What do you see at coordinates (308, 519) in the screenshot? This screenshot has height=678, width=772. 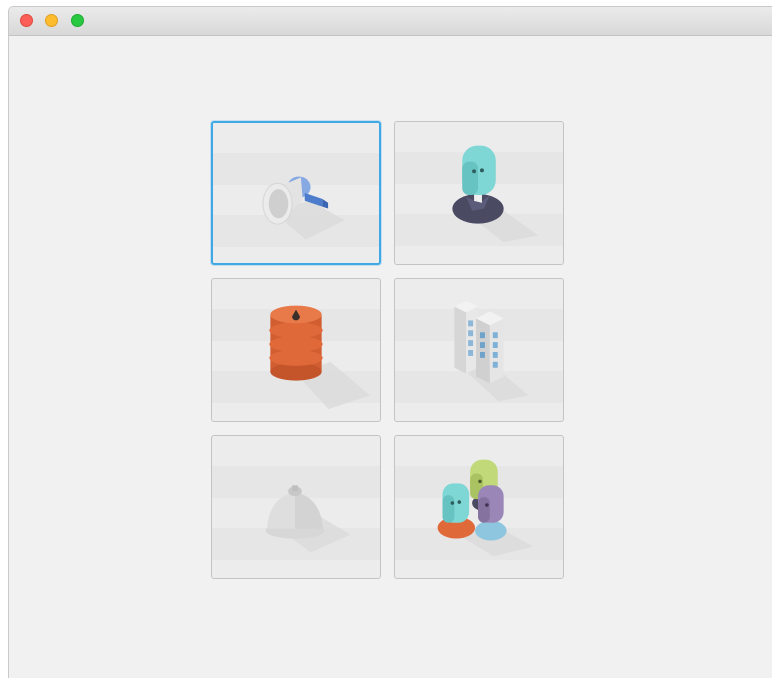 I see `service-bell-icon` at bounding box center [308, 519].